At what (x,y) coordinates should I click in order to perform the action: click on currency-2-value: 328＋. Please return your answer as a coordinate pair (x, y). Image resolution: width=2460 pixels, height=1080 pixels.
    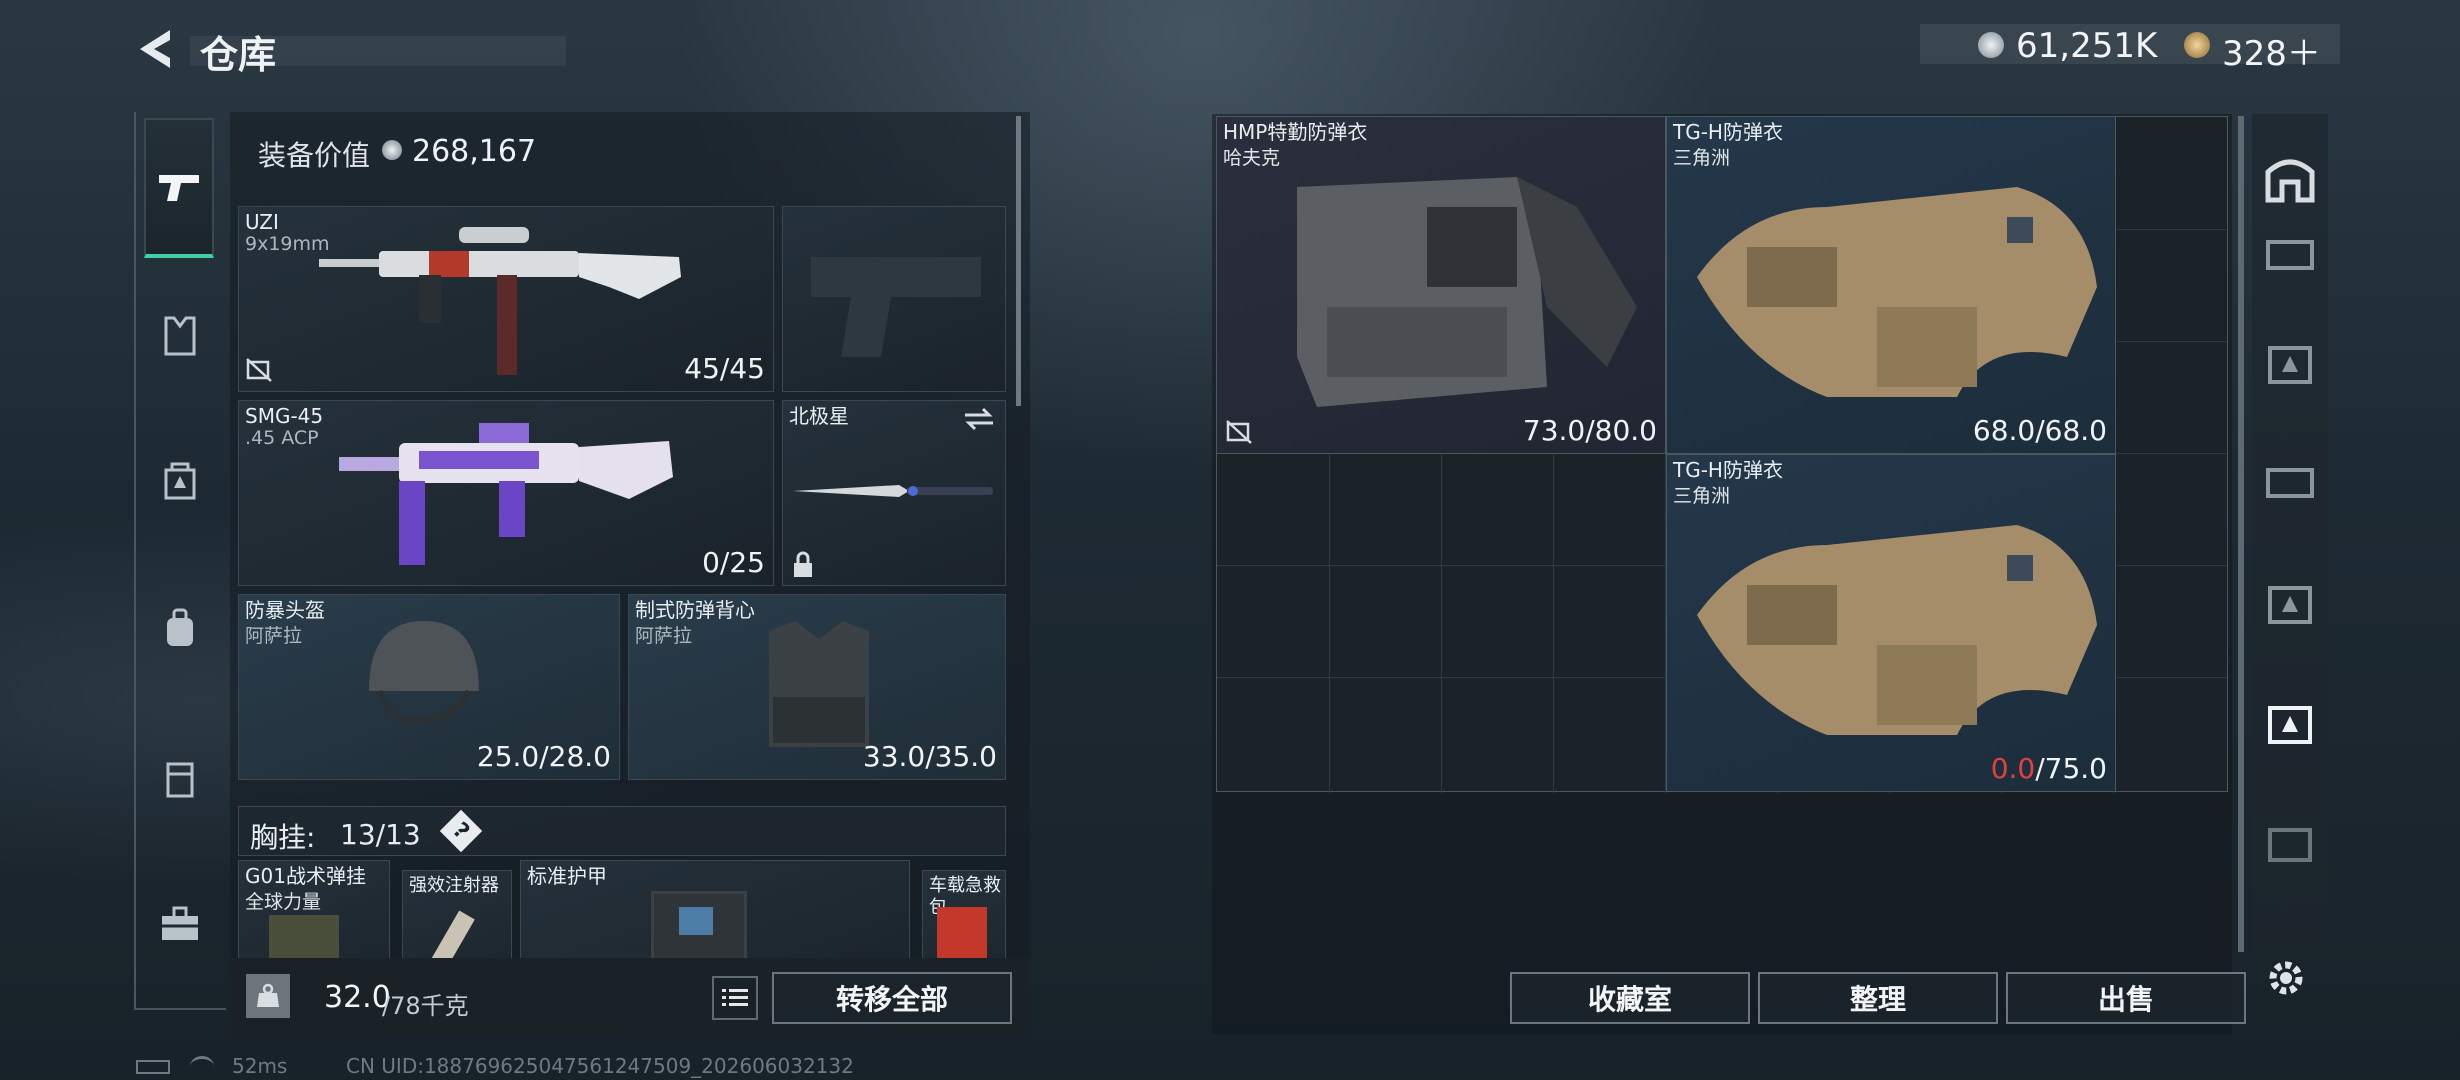
    Looking at the image, I should click on (2271, 50).